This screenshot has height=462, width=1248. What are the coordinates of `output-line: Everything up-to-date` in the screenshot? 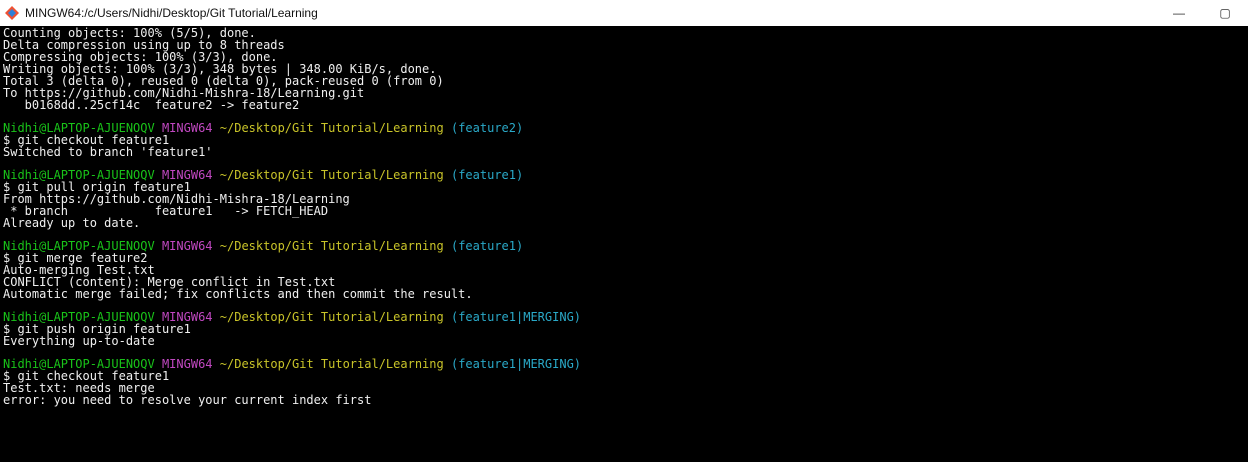 It's located at (79, 341).